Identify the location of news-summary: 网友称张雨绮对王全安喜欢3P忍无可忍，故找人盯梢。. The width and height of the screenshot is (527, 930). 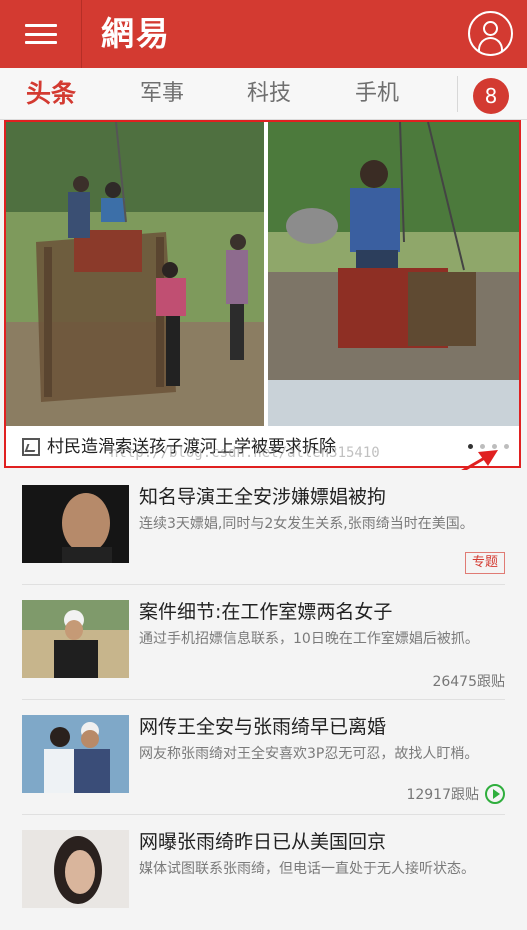
(309, 754).